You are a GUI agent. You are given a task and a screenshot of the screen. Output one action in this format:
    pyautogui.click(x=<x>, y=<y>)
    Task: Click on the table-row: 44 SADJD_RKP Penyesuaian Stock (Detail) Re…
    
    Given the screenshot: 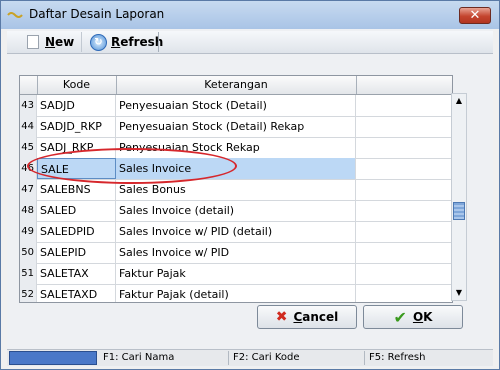 What is the action you would take?
    pyautogui.click(x=236, y=127)
    